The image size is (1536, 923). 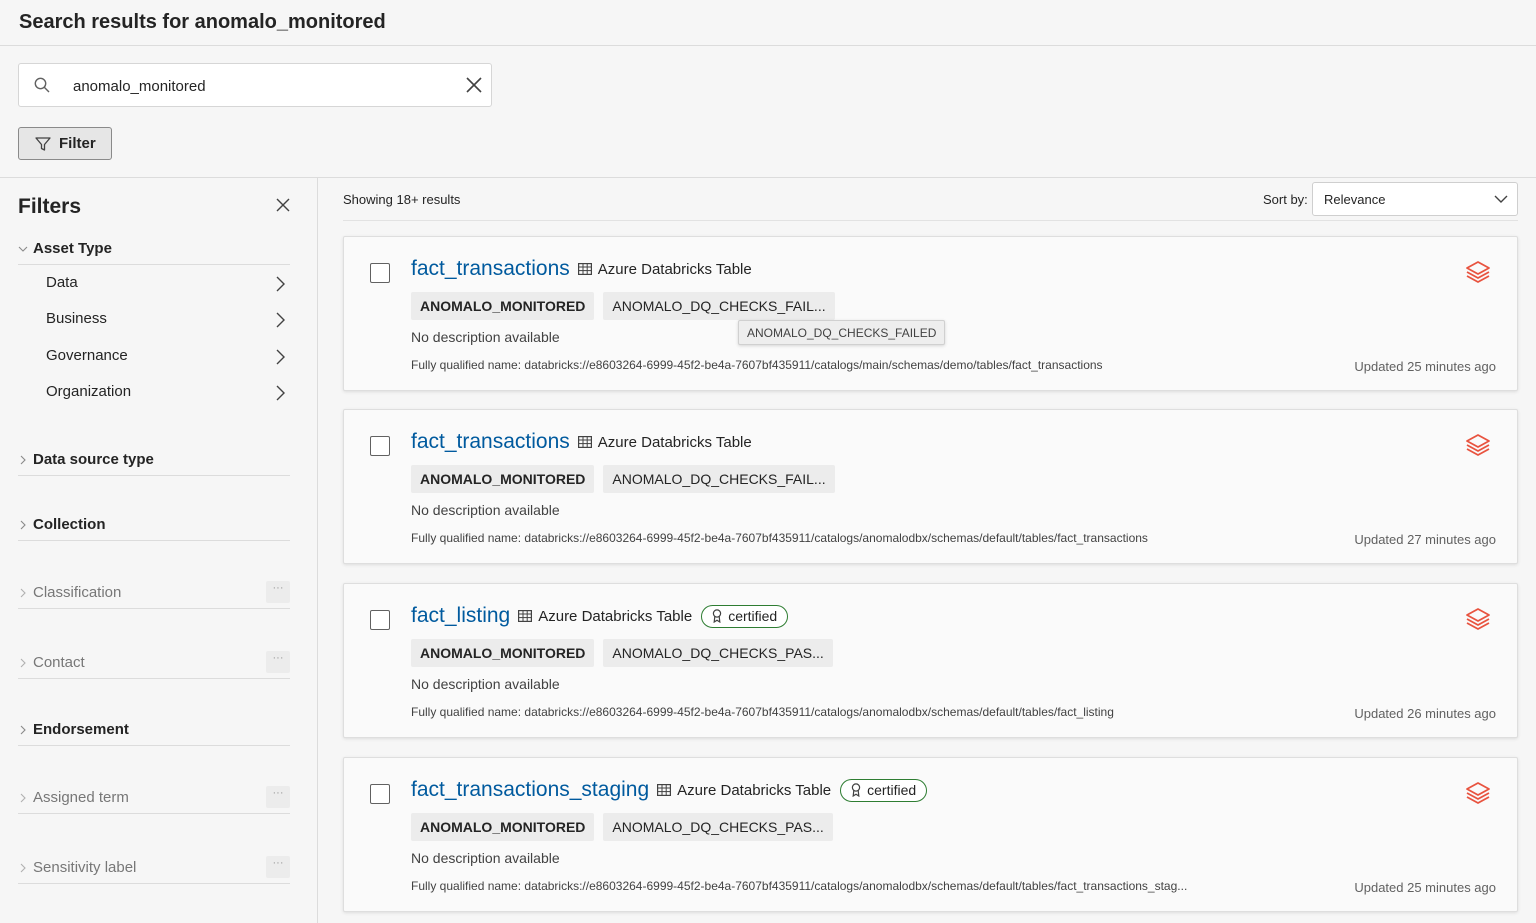 What do you see at coordinates (892, 790) in the screenshot?
I see `certified-label: certified` at bounding box center [892, 790].